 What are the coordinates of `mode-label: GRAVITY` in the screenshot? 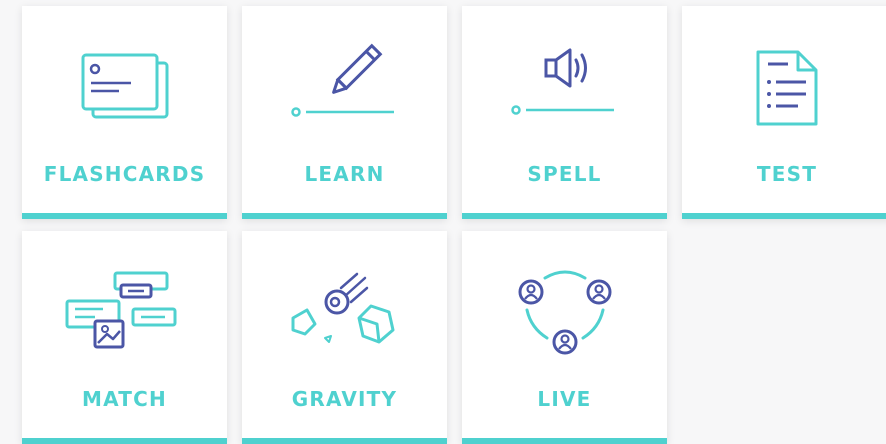 It's located at (344, 399).